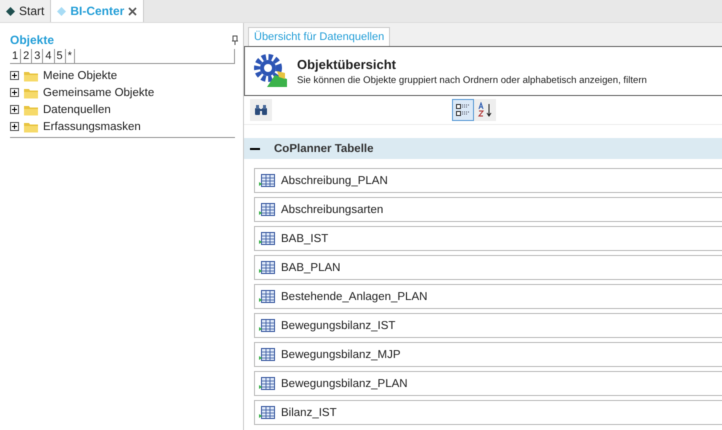  I want to click on list-item: BAB_PLAN, so click(488, 267).